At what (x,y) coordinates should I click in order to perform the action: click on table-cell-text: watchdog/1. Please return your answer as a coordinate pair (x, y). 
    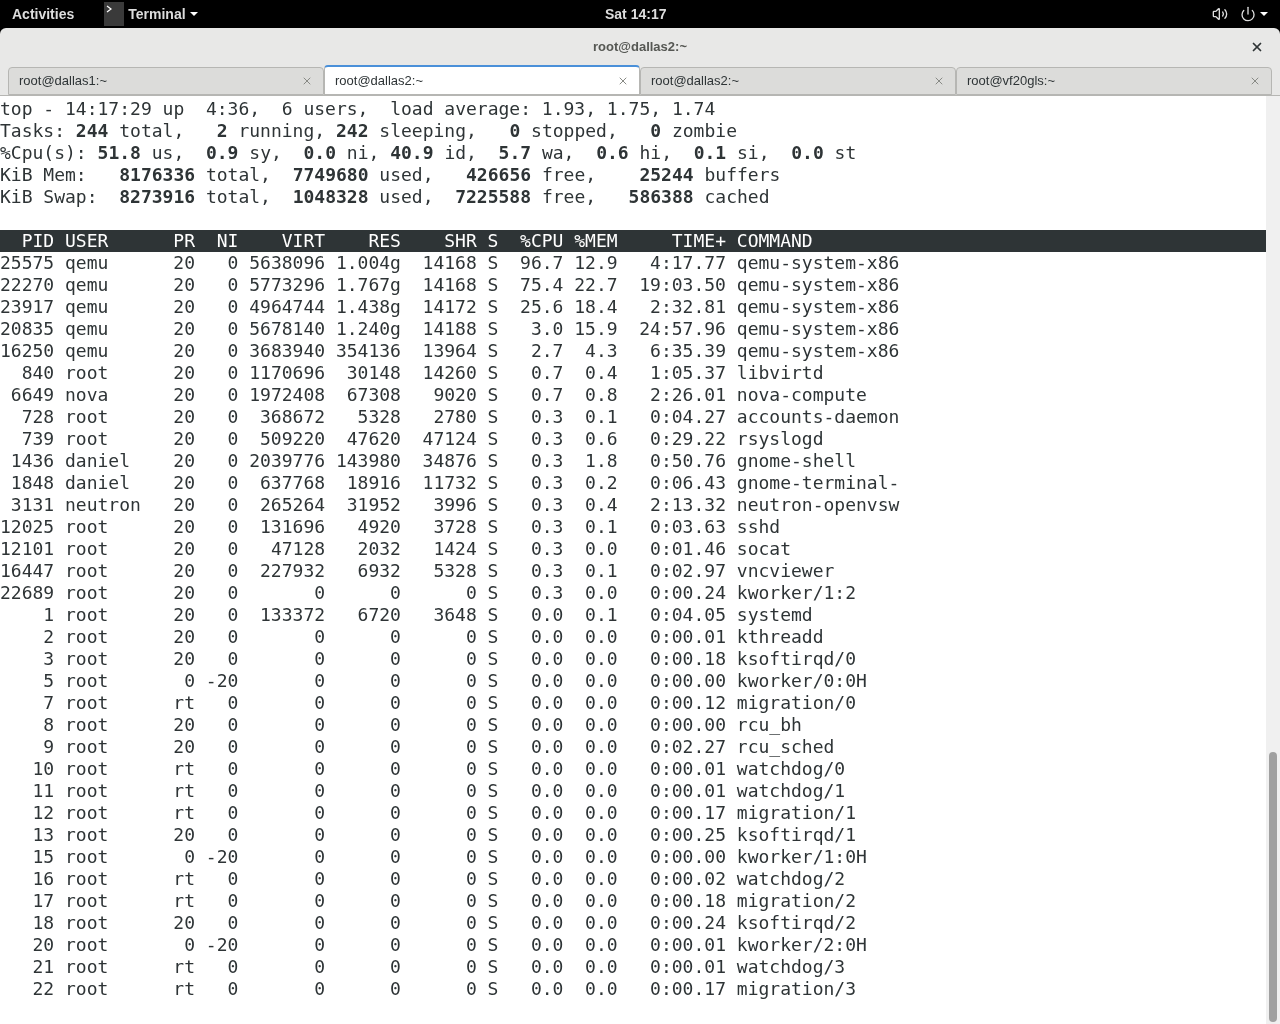
    Looking at the image, I should click on (790, 791).